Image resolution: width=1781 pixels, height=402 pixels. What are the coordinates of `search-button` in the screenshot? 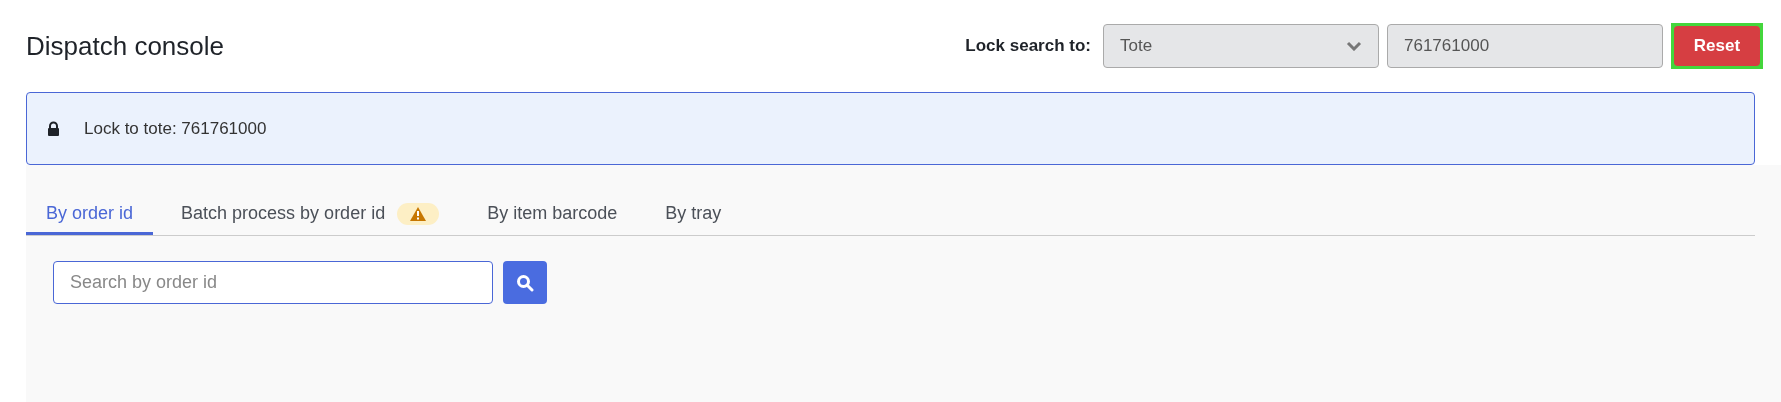 It's located at (525, 282).